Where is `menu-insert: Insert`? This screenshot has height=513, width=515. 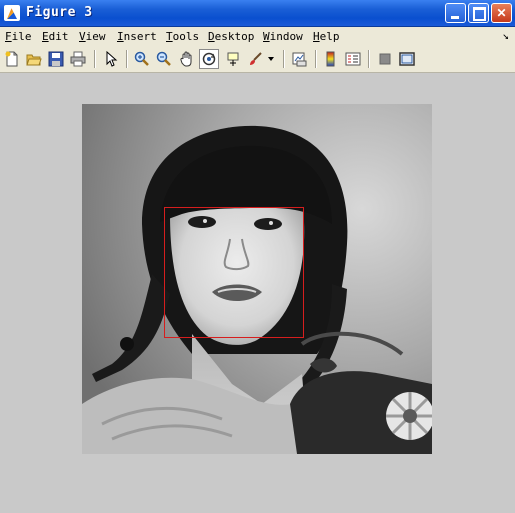
menu-insert: Insert is located at coordinates (137, 36).